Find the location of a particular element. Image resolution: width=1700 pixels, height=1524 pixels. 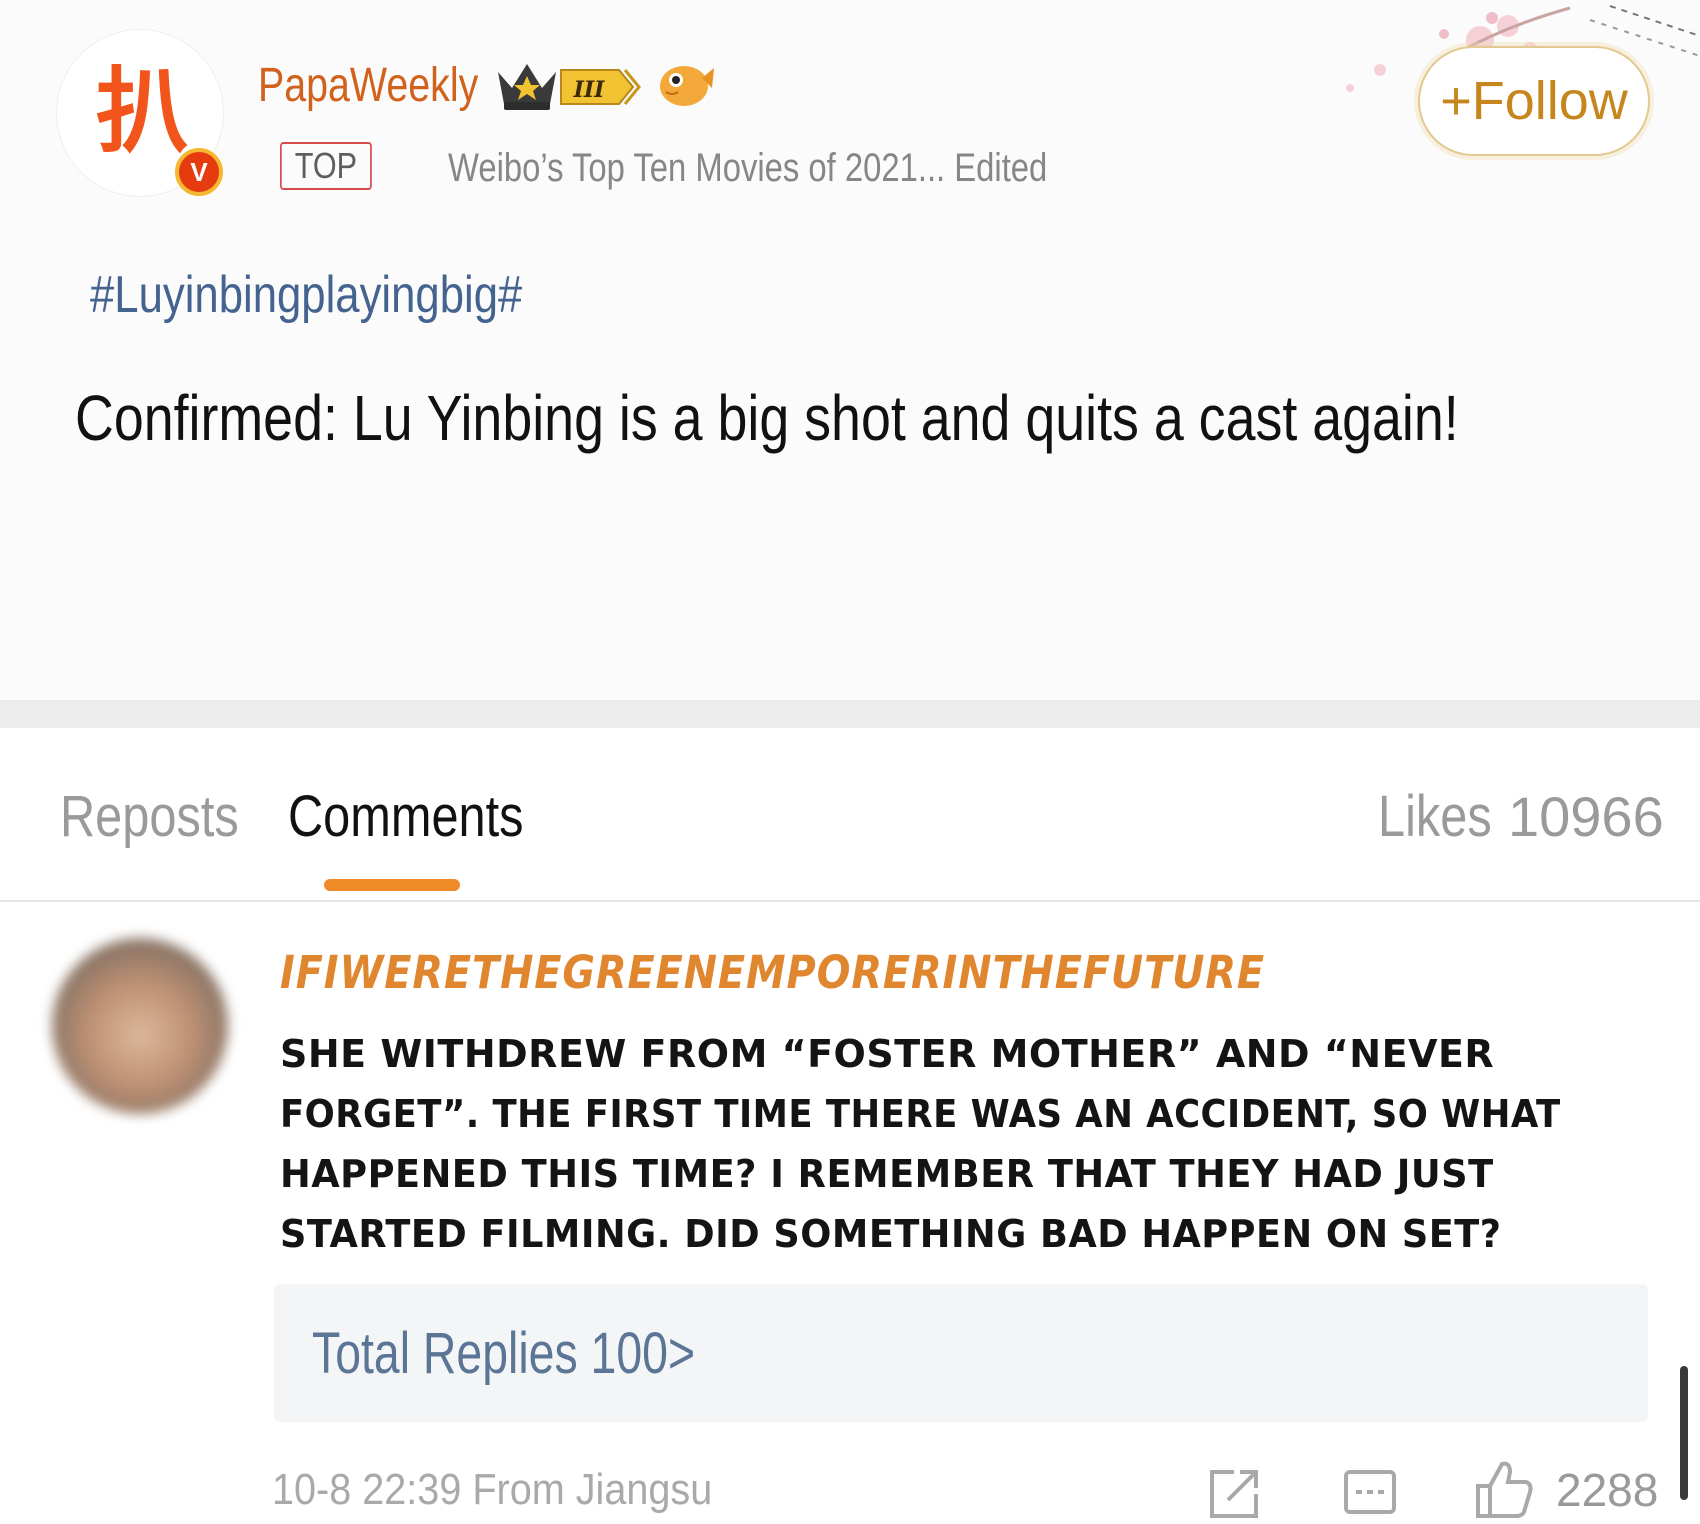

top-tag: TOP is located at coordinates (326, 166).